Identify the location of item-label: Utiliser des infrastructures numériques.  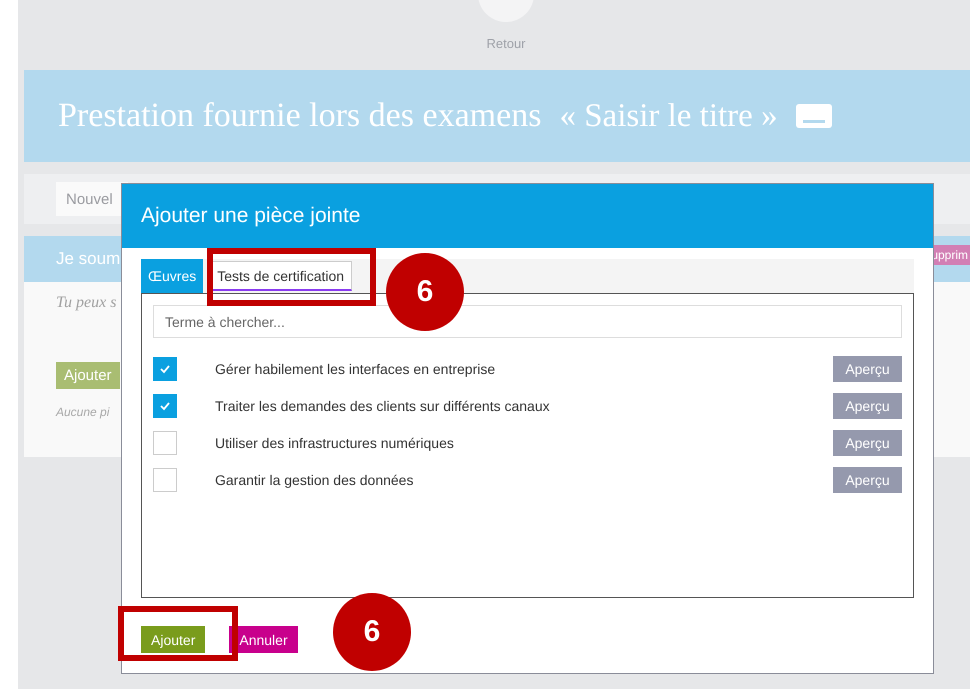
(335, 442).